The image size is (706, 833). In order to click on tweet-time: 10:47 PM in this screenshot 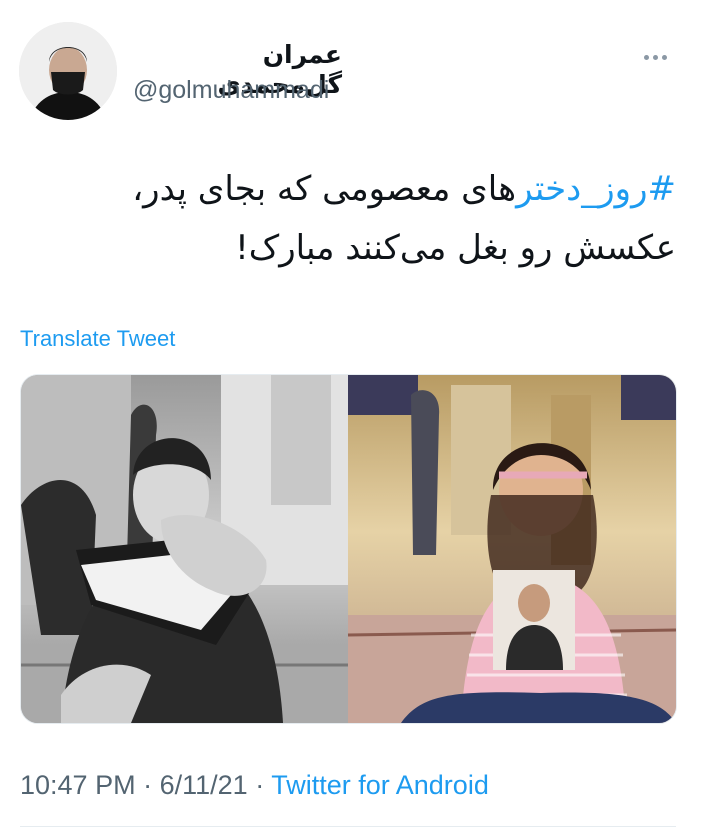, I will do `click(78, 785)`.